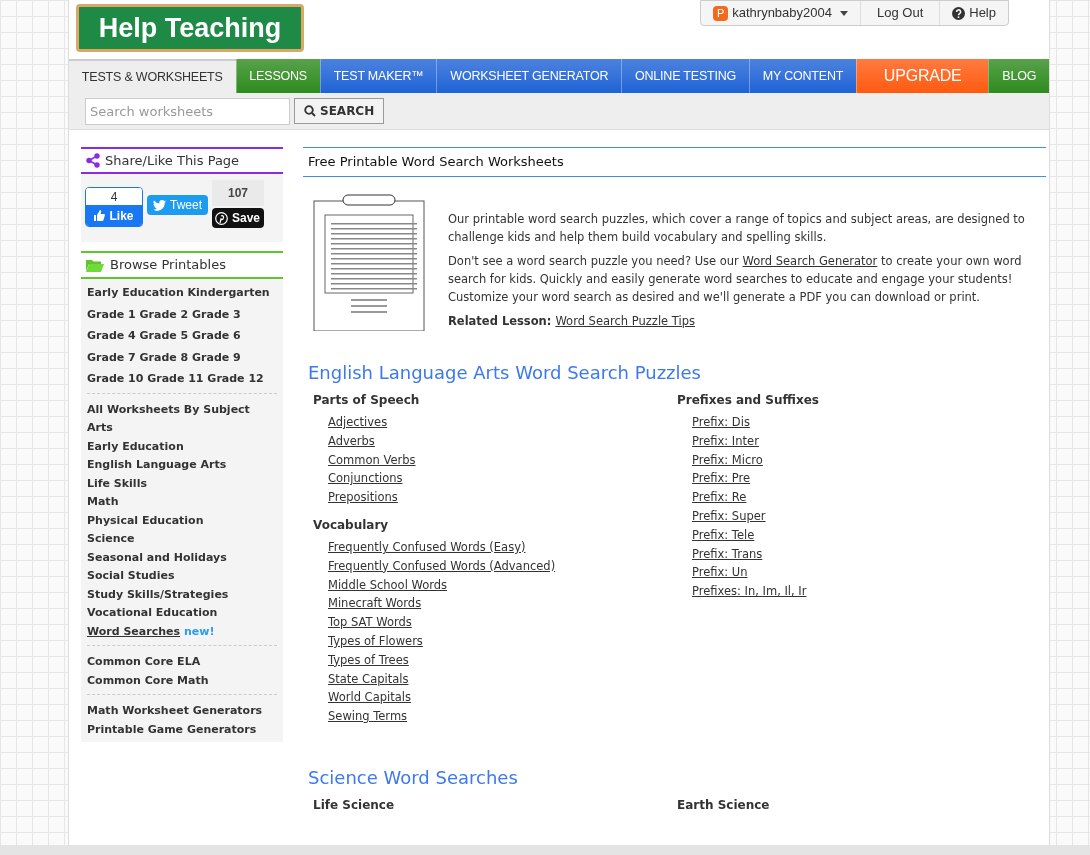 The image size is (1090, 855). I want to click on nav-tab: TEST MAKER™, so click(378, 76).